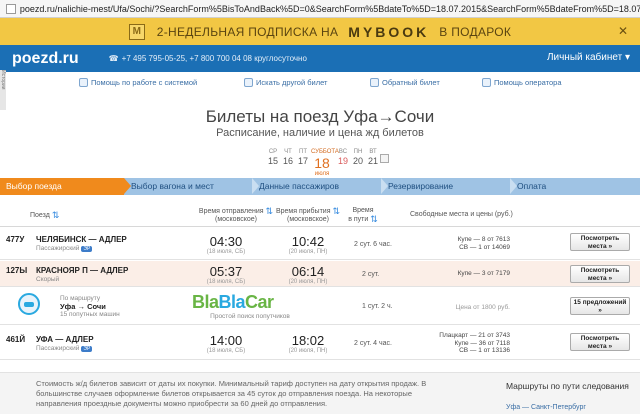  I want to click on train-number: 477У, so click(15, 239).